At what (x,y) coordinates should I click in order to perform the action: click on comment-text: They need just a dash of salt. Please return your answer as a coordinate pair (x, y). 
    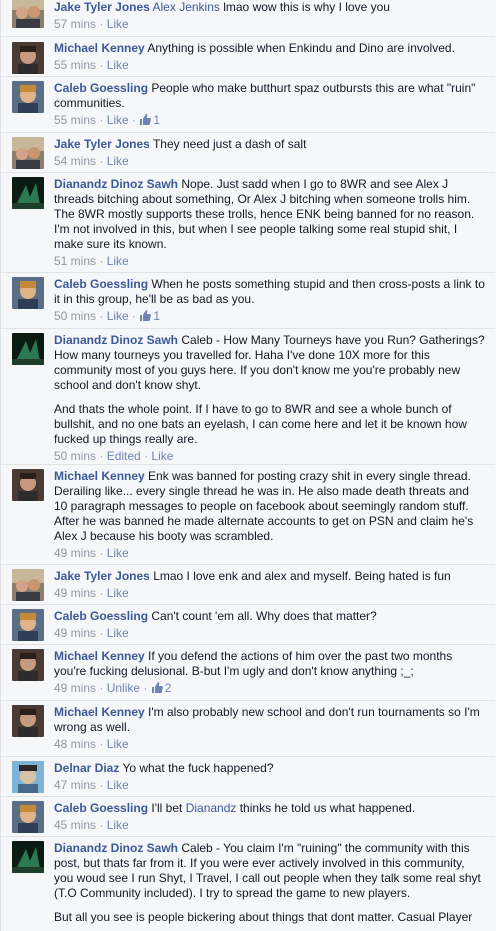
    Looking at the image, I should click on (229, 144).